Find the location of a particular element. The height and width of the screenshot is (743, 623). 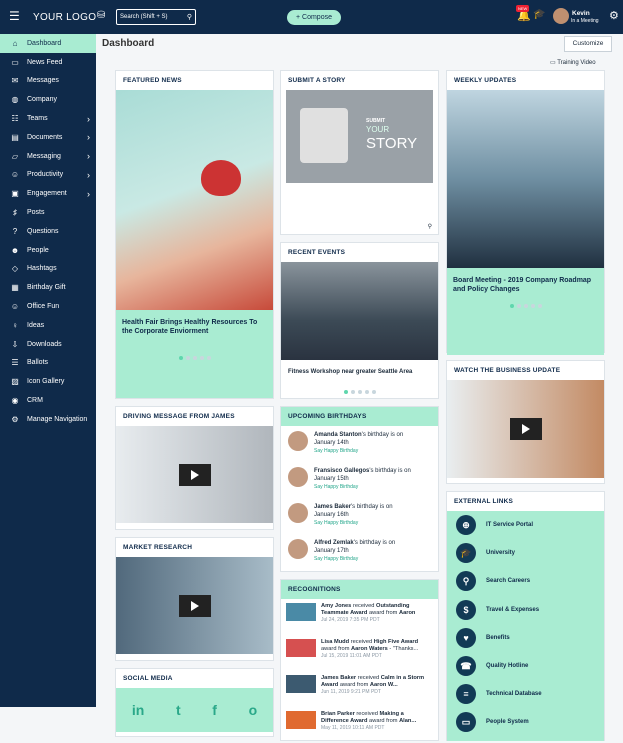

twitter-icon: t is located at coordinates (178, 710).